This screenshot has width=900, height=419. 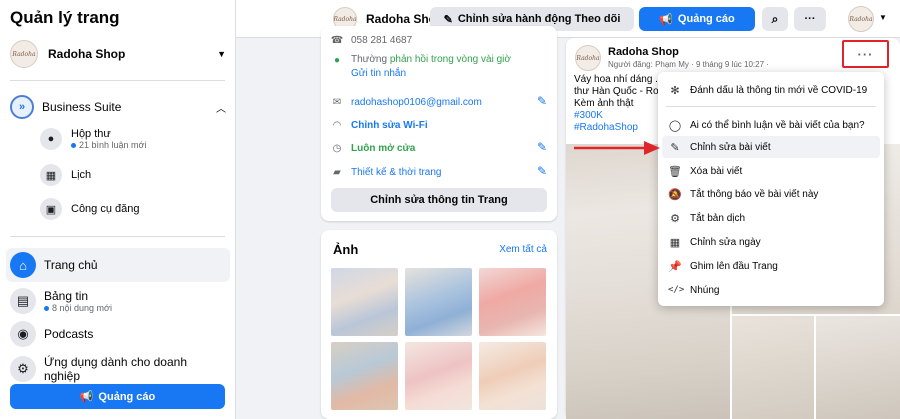 I want to click on chat-icon: ●, so click(x=51, y=139).